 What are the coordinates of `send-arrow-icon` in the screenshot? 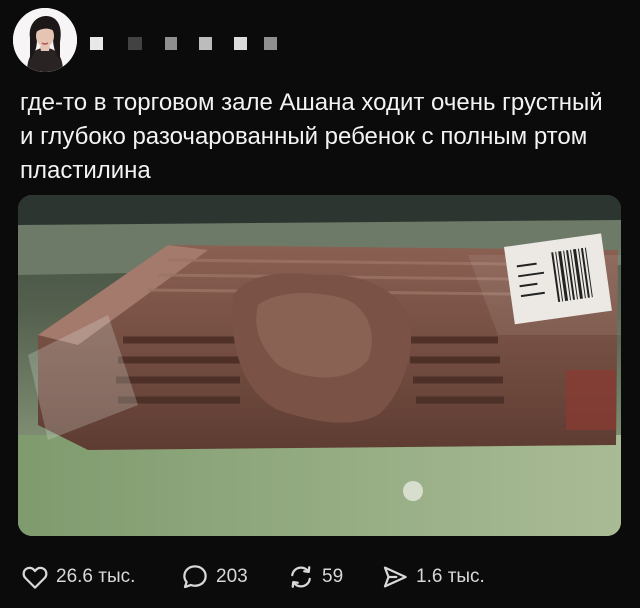 It's located at (395, 577).